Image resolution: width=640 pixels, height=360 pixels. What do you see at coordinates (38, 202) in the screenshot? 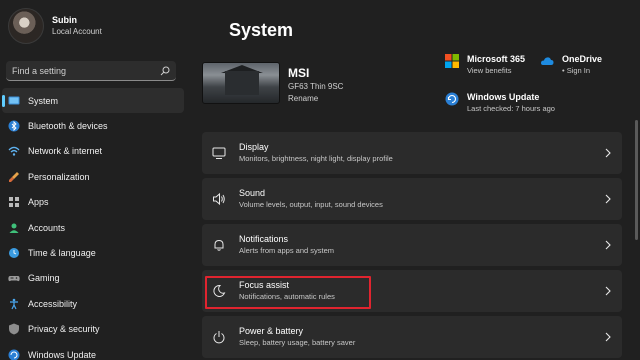
I see `sidebar-item-label: Apps` at bounding box center [38, 202].